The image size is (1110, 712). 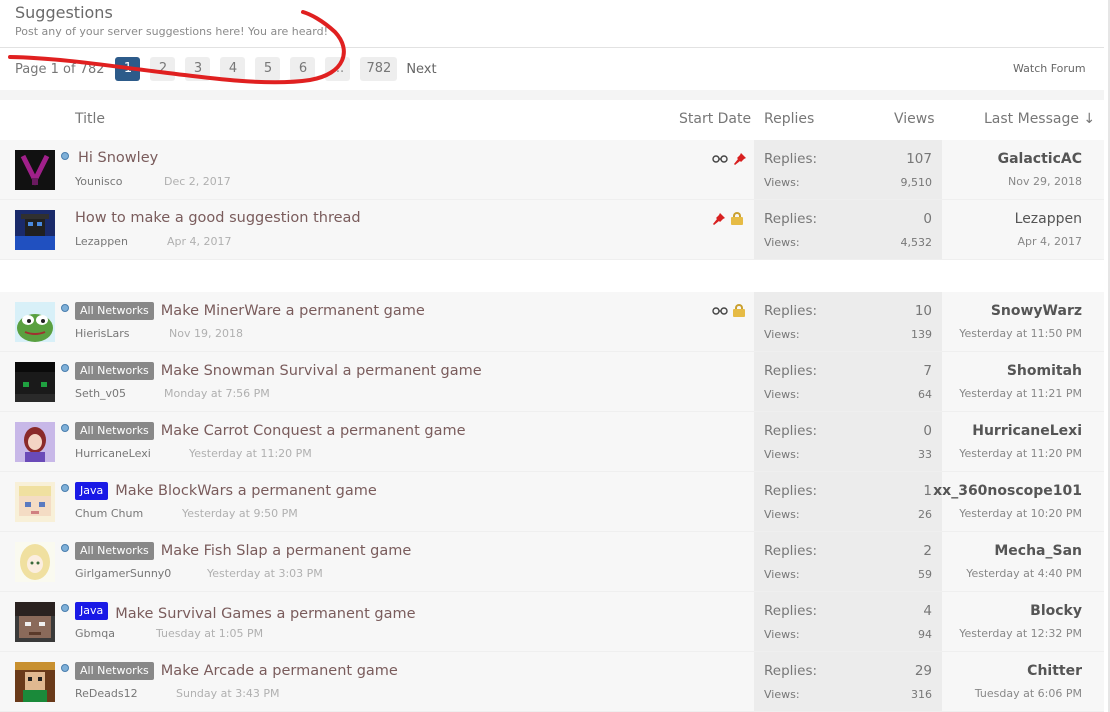 I want to click on thread-author: HierisLars, so click(x=102, y=333).